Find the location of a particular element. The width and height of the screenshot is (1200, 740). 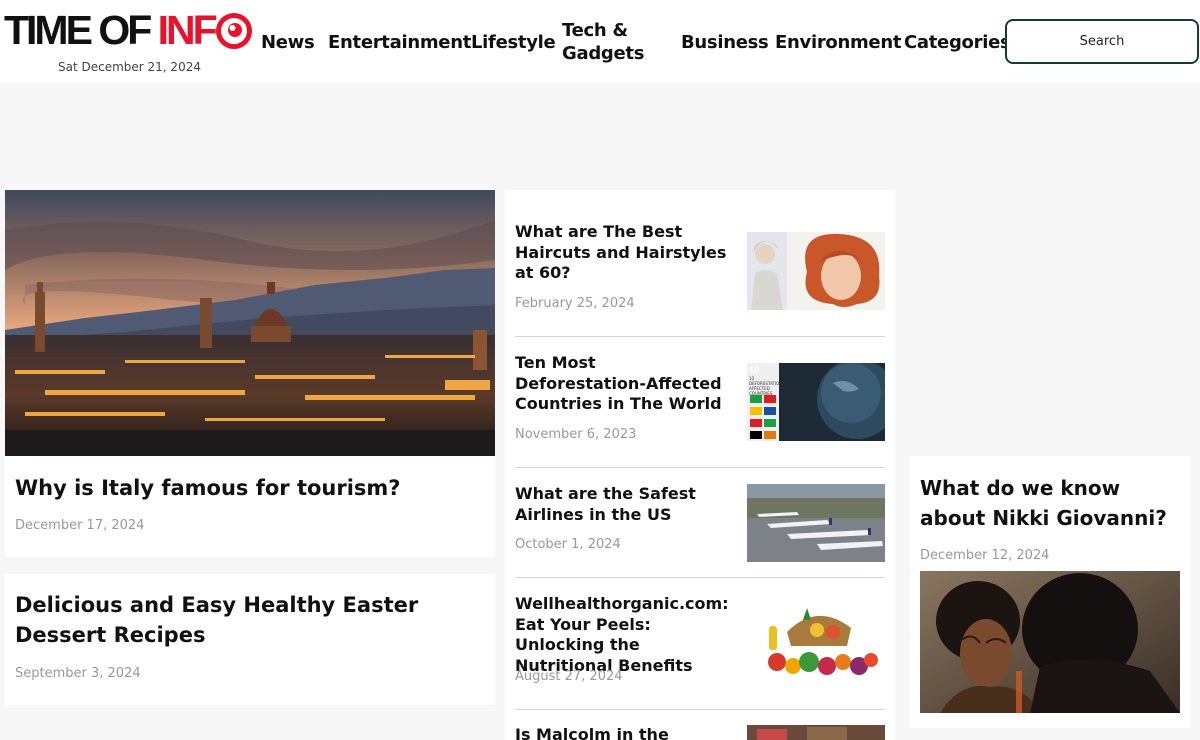

svg-text: 10 is located at coordinates (754, 370).